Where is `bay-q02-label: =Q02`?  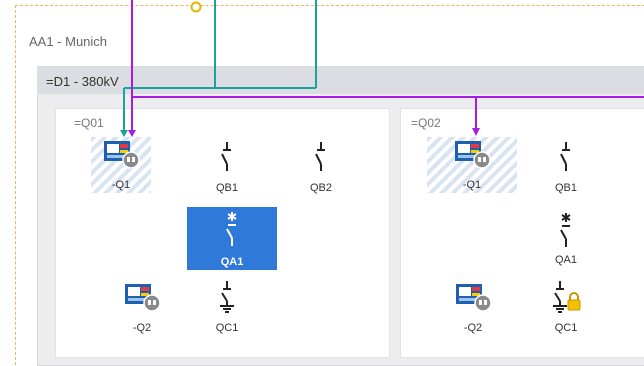 bay-q02-label: =Q02 is located at coordinates (426, 123).